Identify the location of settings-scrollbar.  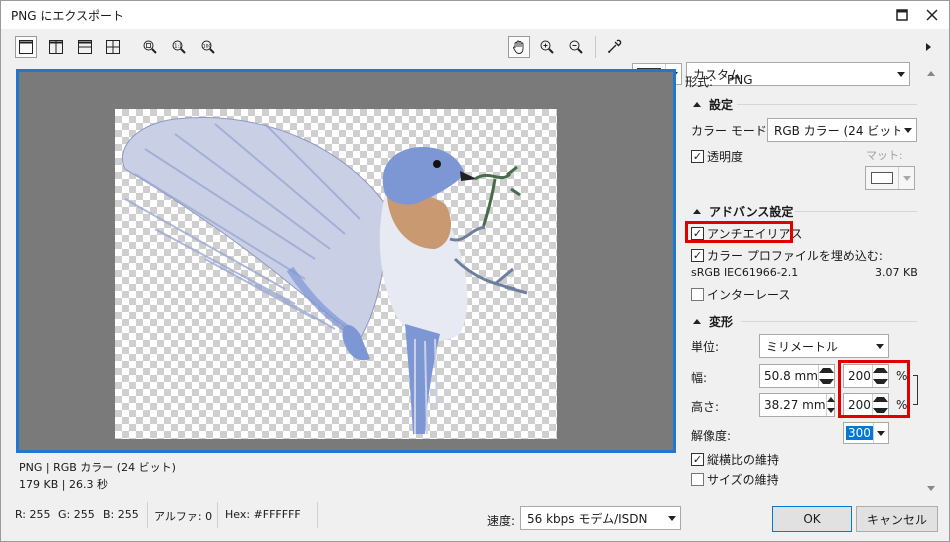
(931, 282).